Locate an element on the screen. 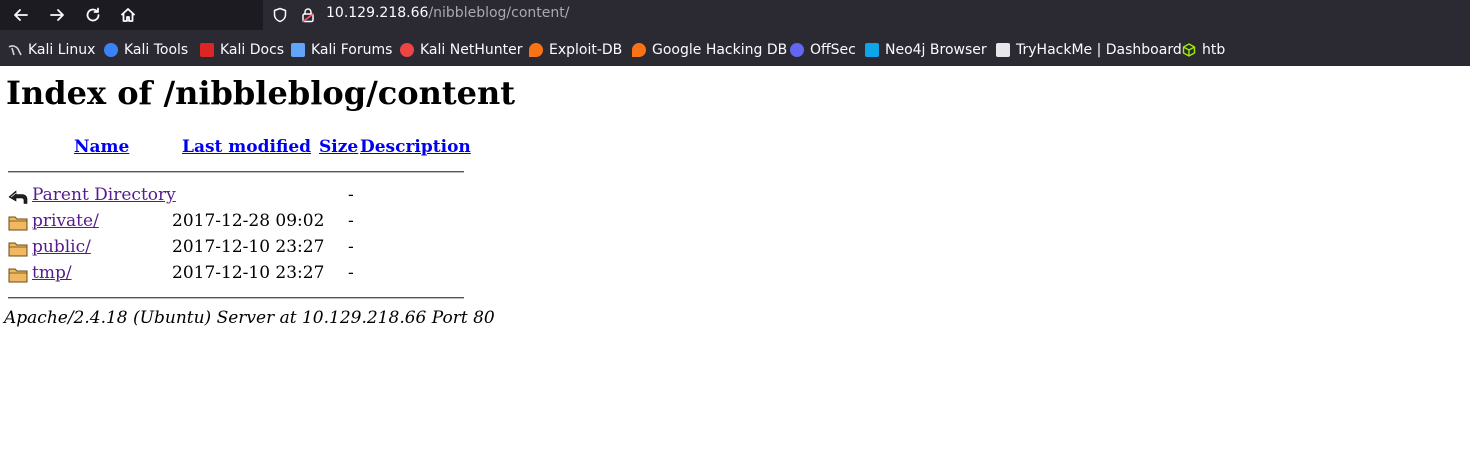 The image size is (1470, 464). reload-icon is located at coordinates (93, 14).